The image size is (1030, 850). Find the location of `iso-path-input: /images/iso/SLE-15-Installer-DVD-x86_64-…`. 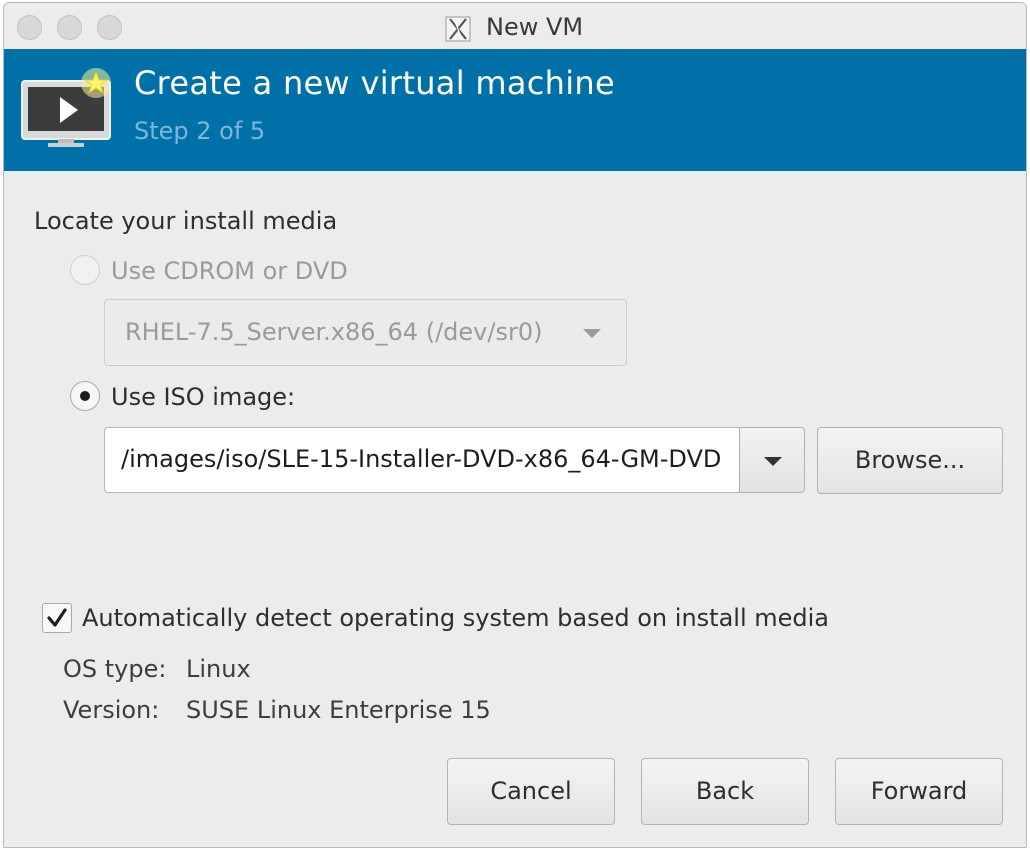

iso-path-input: /images/iso/SLE-15-Installer-DVD-x86_64-… is located at coordinates (422, 460).